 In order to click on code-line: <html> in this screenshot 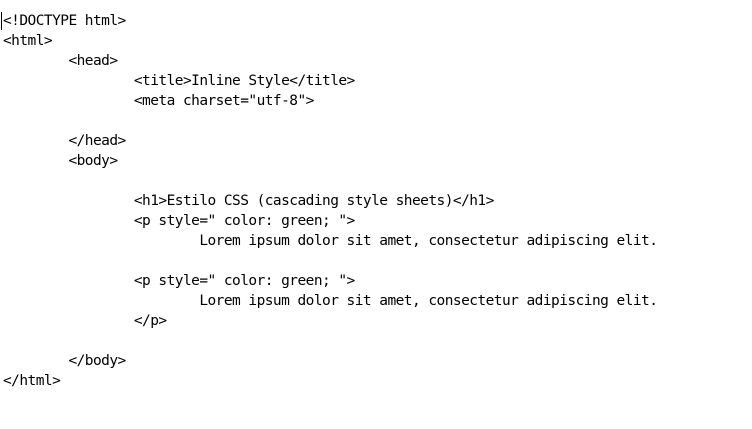, I will do `click(330, 41)`.